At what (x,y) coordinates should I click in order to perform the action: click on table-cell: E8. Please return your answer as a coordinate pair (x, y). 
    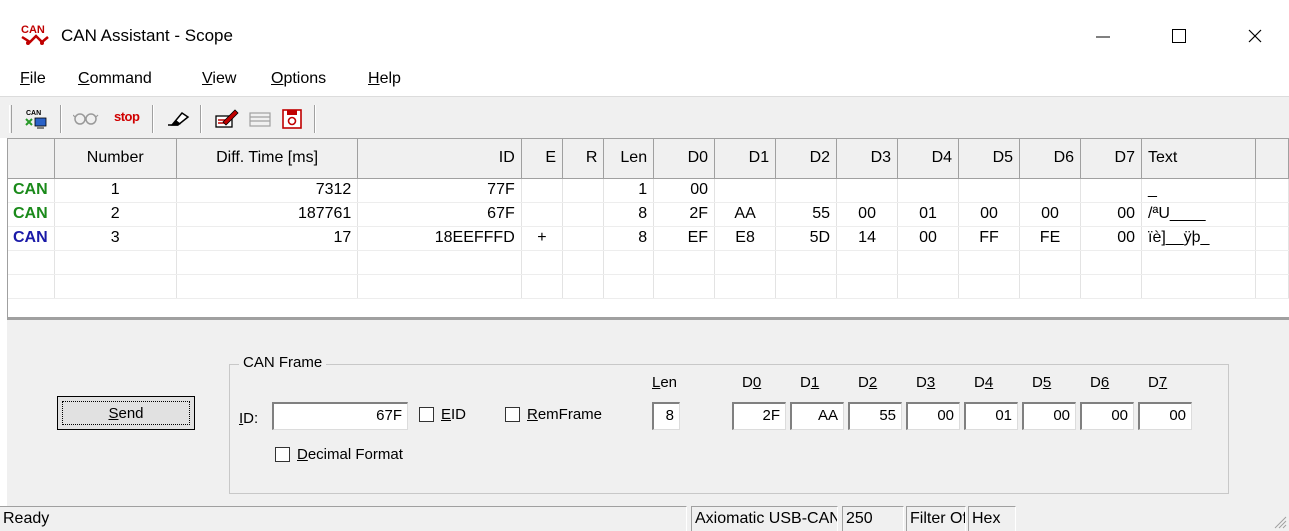
    Looking at the image, I should click on (745, 238).